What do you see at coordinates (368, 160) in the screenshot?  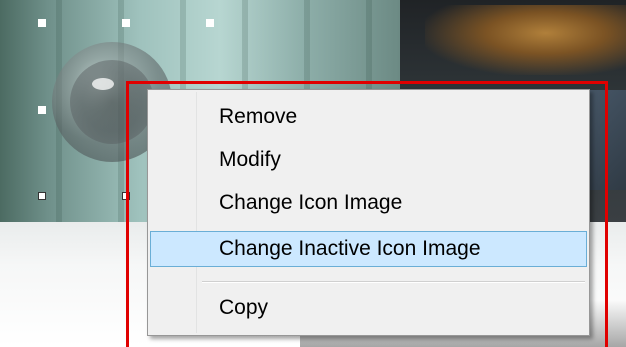 I see `menu-item-modify: Modify` at bounding box center [368, 160].